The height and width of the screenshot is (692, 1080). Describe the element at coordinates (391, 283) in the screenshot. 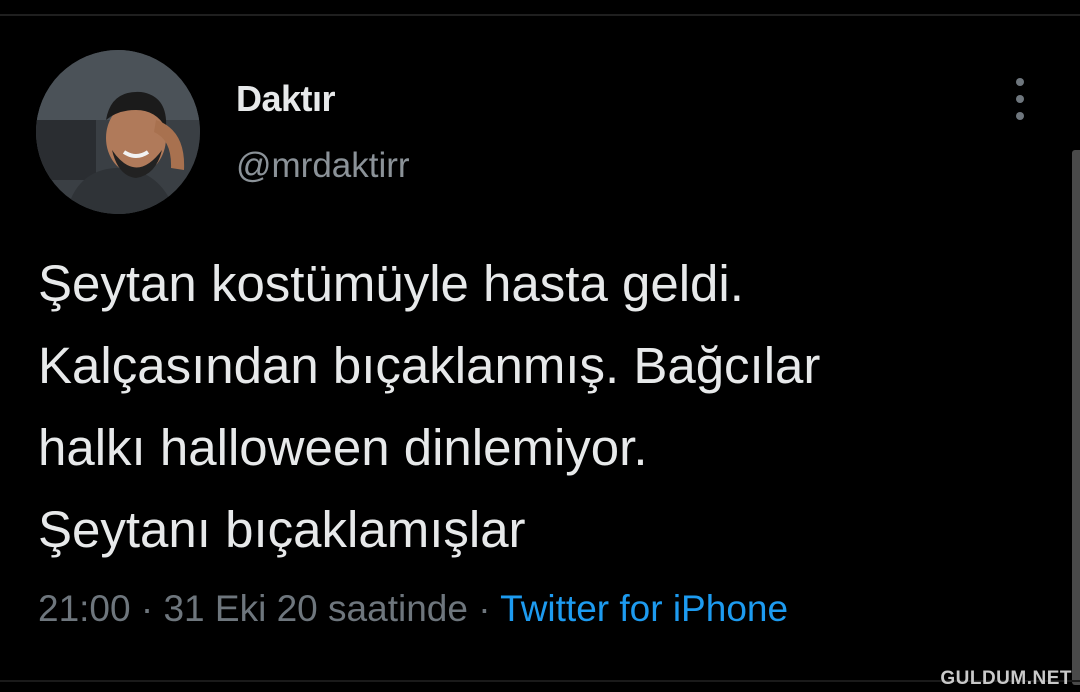

I see `tweet-line: Şeytan kostümüyle hasta geldi.` at that location.